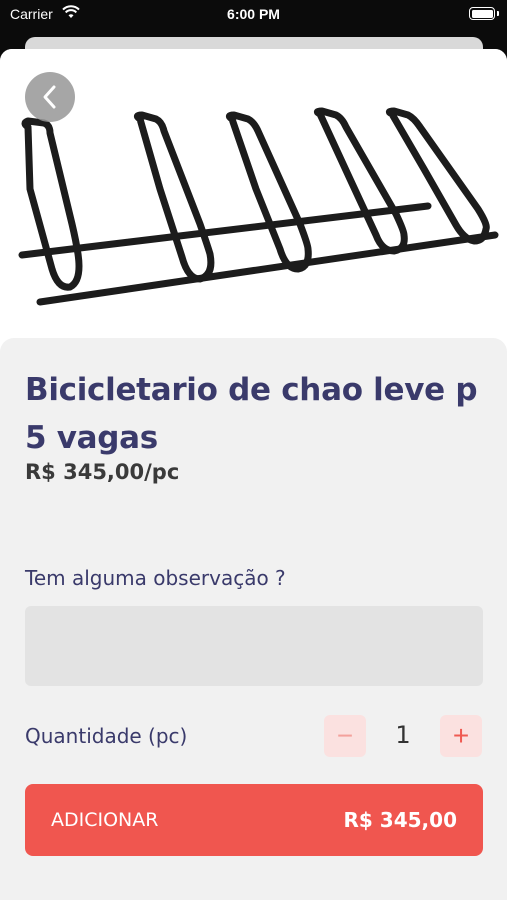 This screenshot has width=507, height=900. What do you see at coordinates (498, 13) in the screenshot?
I see `battery-cap` at bounding box center [498, 13].